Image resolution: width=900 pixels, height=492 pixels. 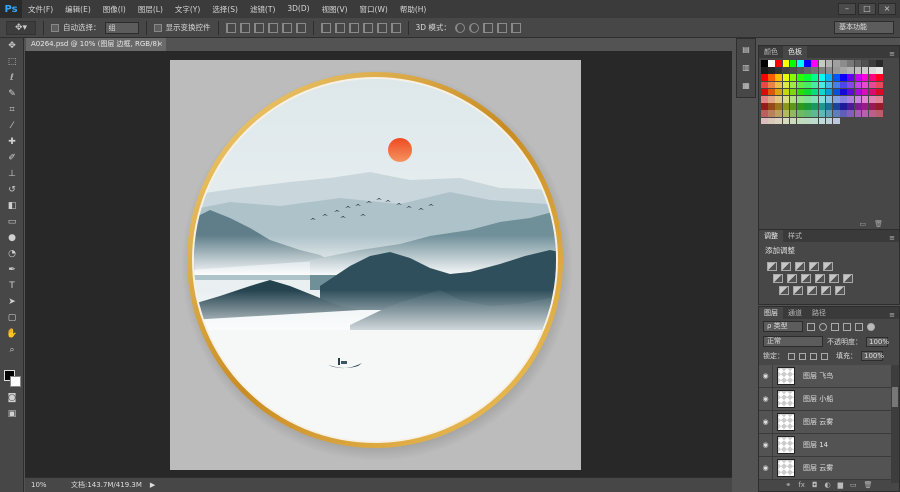 I want to click on align-top-icon, so click(x=230, y=27).